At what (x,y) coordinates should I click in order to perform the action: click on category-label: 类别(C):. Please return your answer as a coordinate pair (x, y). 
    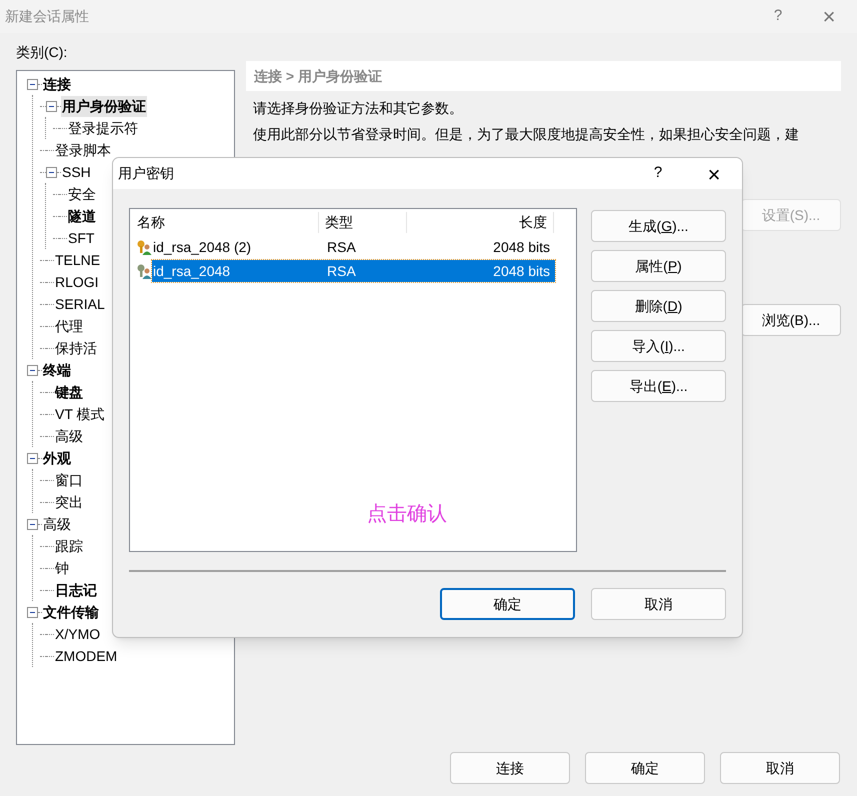
    Looking at the image, I should click on (42, 52).